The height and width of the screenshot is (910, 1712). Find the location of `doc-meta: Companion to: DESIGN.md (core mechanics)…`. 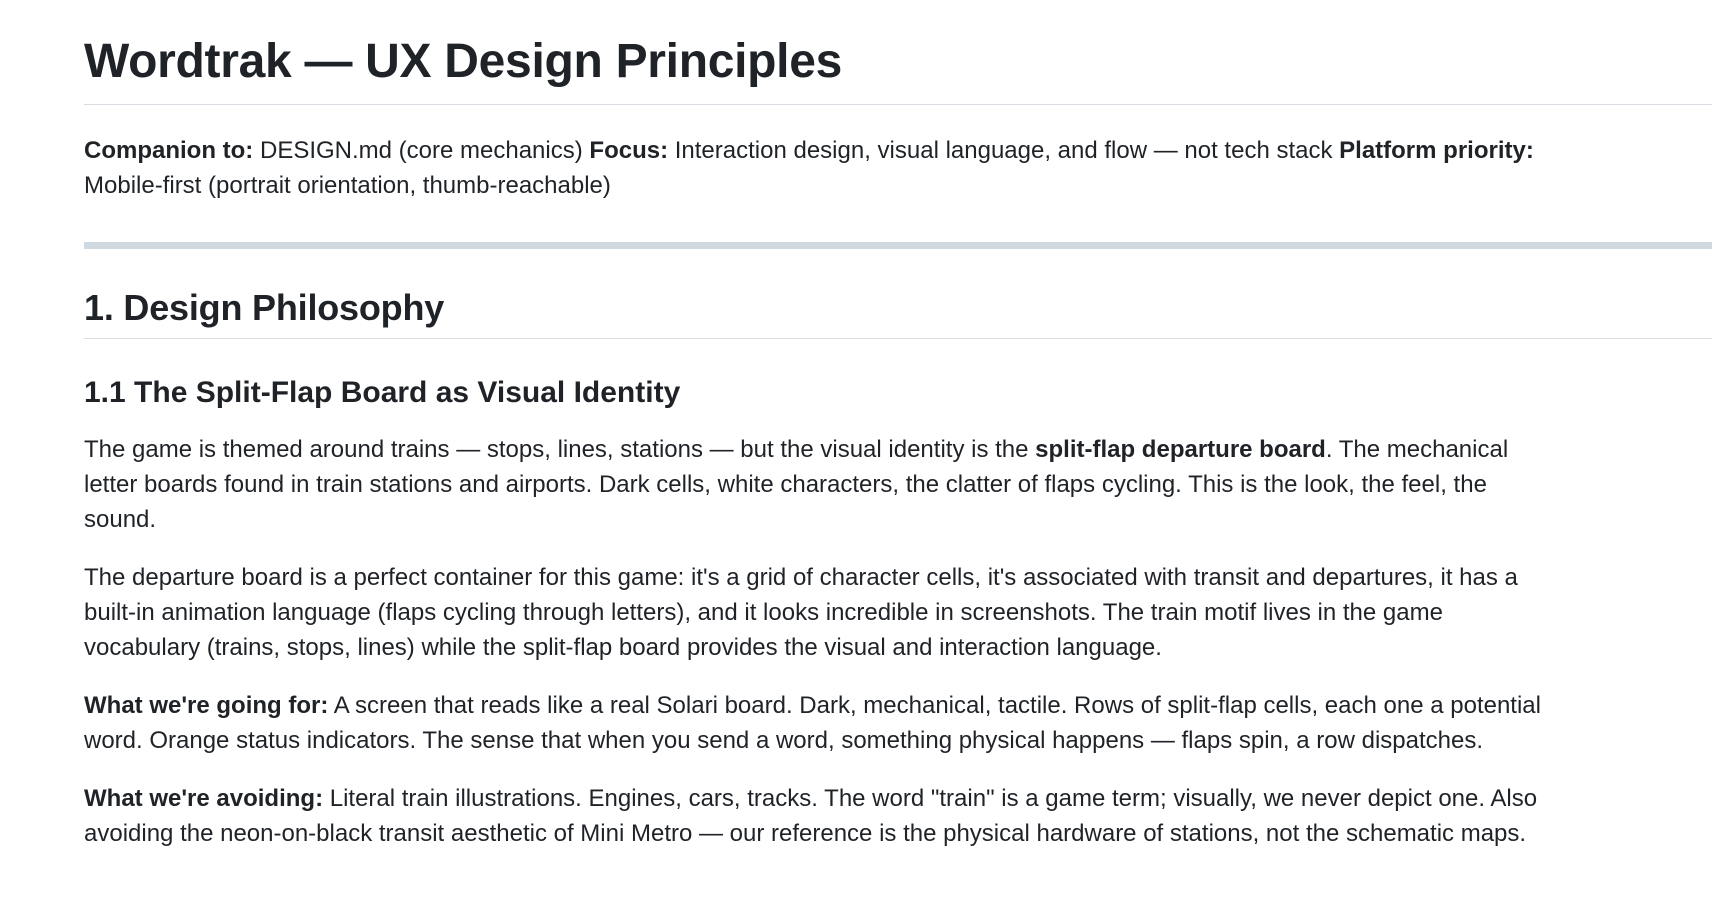

doc-meta: Companion to: DESIGN.md (core mechanics)… is located at coordinates (819, 168).